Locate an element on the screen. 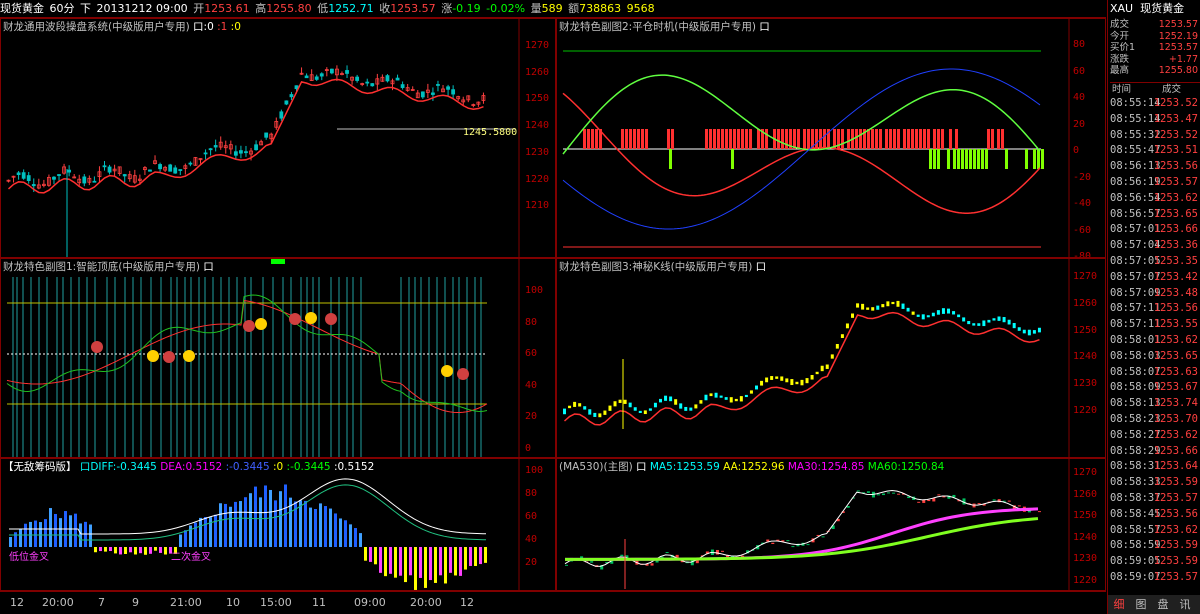  tick-price: 1253.56 is located at coordinates (1175, 513).